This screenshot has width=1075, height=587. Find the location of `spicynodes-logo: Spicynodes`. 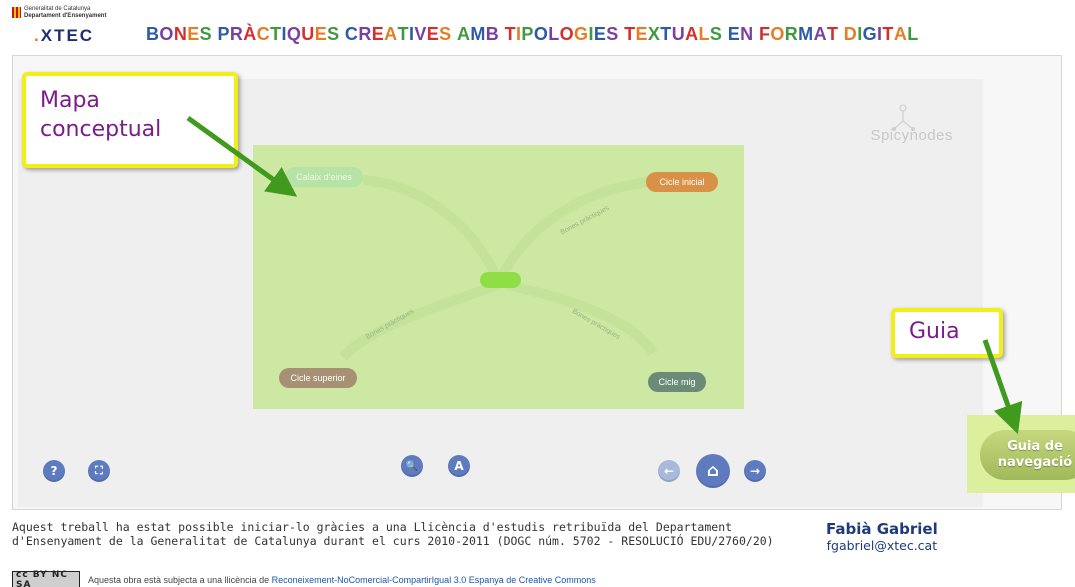

spicynodes-logo: Spicynodes is located at coordinates (911, 135).